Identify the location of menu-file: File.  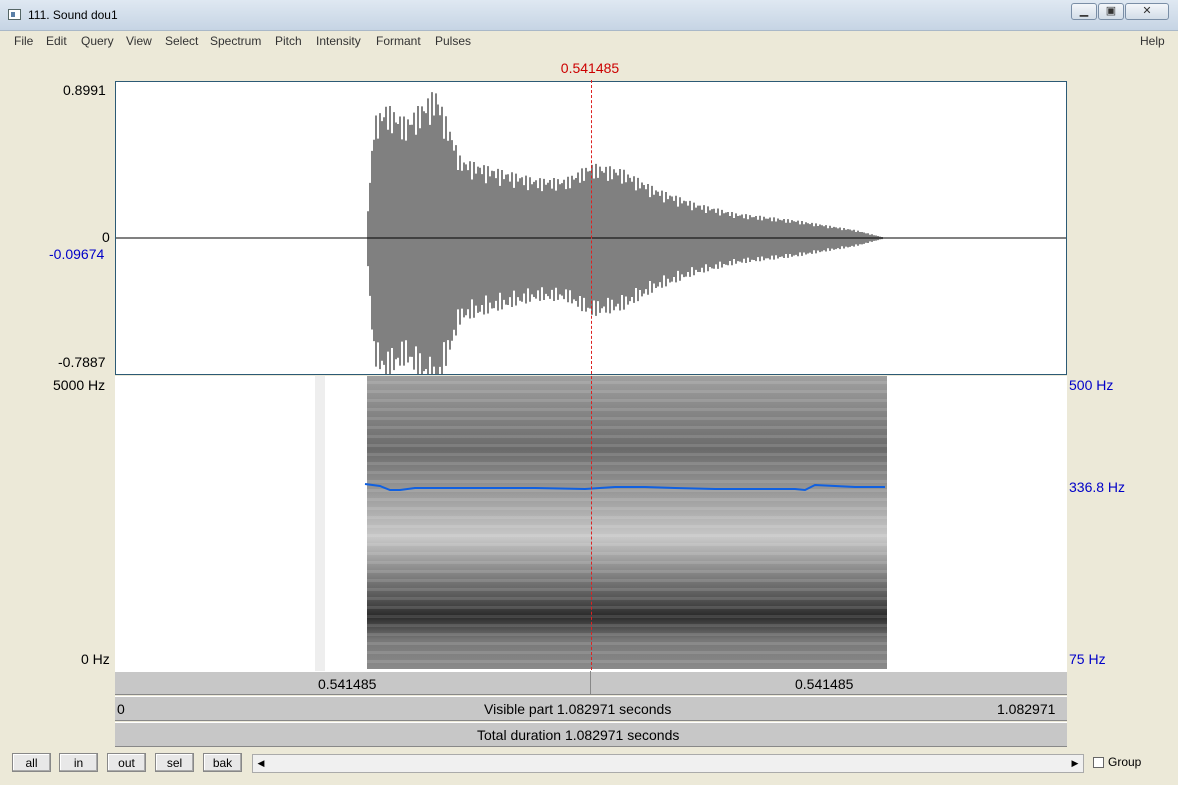
(23, 41).